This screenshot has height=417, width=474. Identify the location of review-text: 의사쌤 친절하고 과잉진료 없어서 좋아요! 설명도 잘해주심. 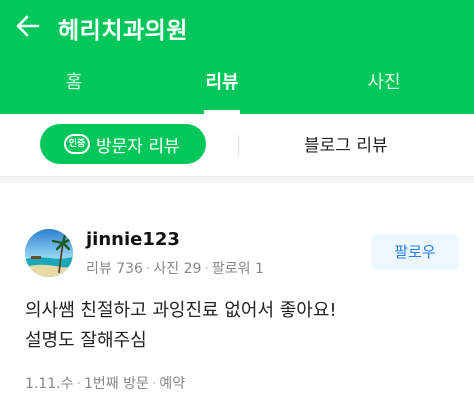
(240, 326).